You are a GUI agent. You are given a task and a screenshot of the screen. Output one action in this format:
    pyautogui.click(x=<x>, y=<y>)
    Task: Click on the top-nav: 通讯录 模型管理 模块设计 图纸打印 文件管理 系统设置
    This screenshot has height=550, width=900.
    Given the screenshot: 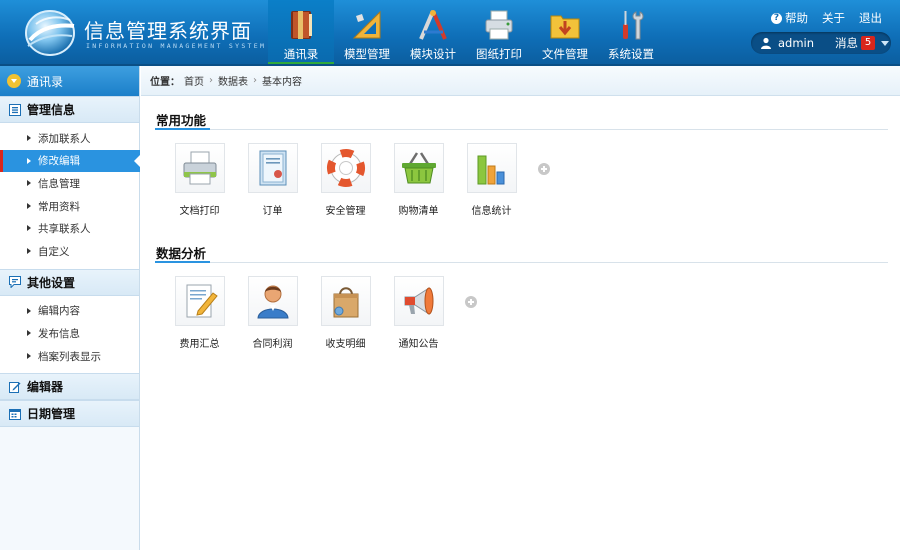 What is the action you would take?
    pyautogui.click(x=466, y=33)
    